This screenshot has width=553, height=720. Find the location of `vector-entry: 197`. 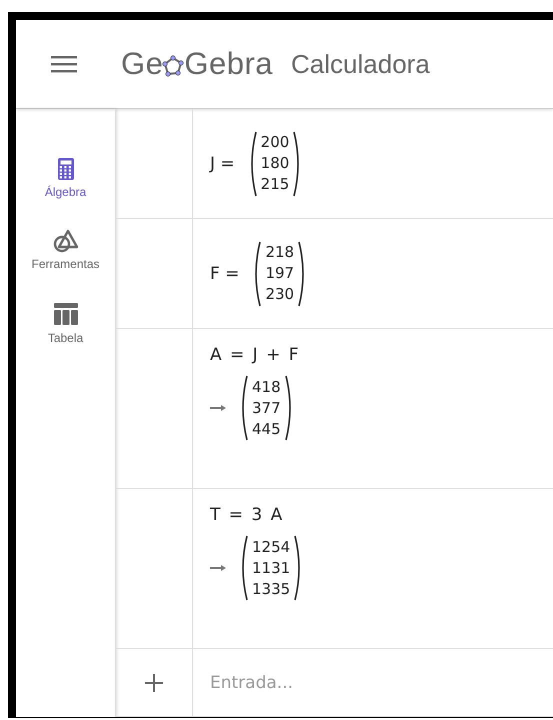

vector-entry: 197 is located at coordinates (279, 273).